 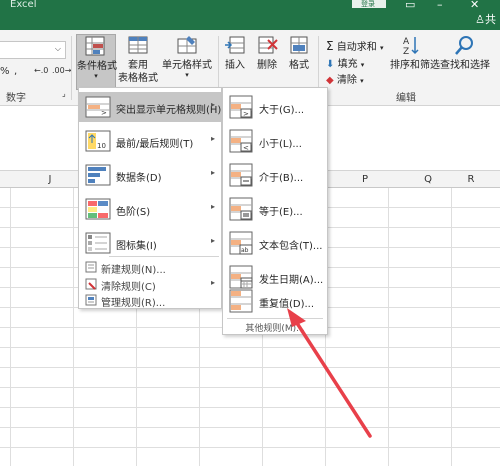 What do you see at coordinates (138, 78) in the screenshot?
I see `table-format-label-2: 表格格式` at bounding box center [138, 78].